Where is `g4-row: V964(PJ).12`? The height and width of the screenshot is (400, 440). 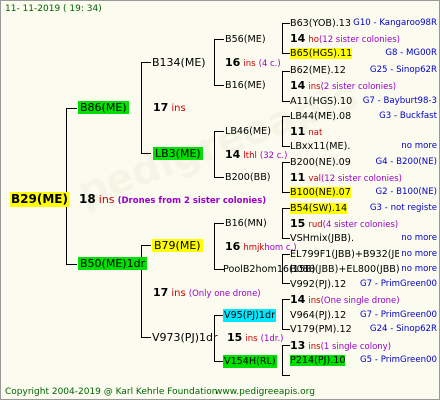
g4-row: V964(PJ).12 is located at coordinates (318, 315).